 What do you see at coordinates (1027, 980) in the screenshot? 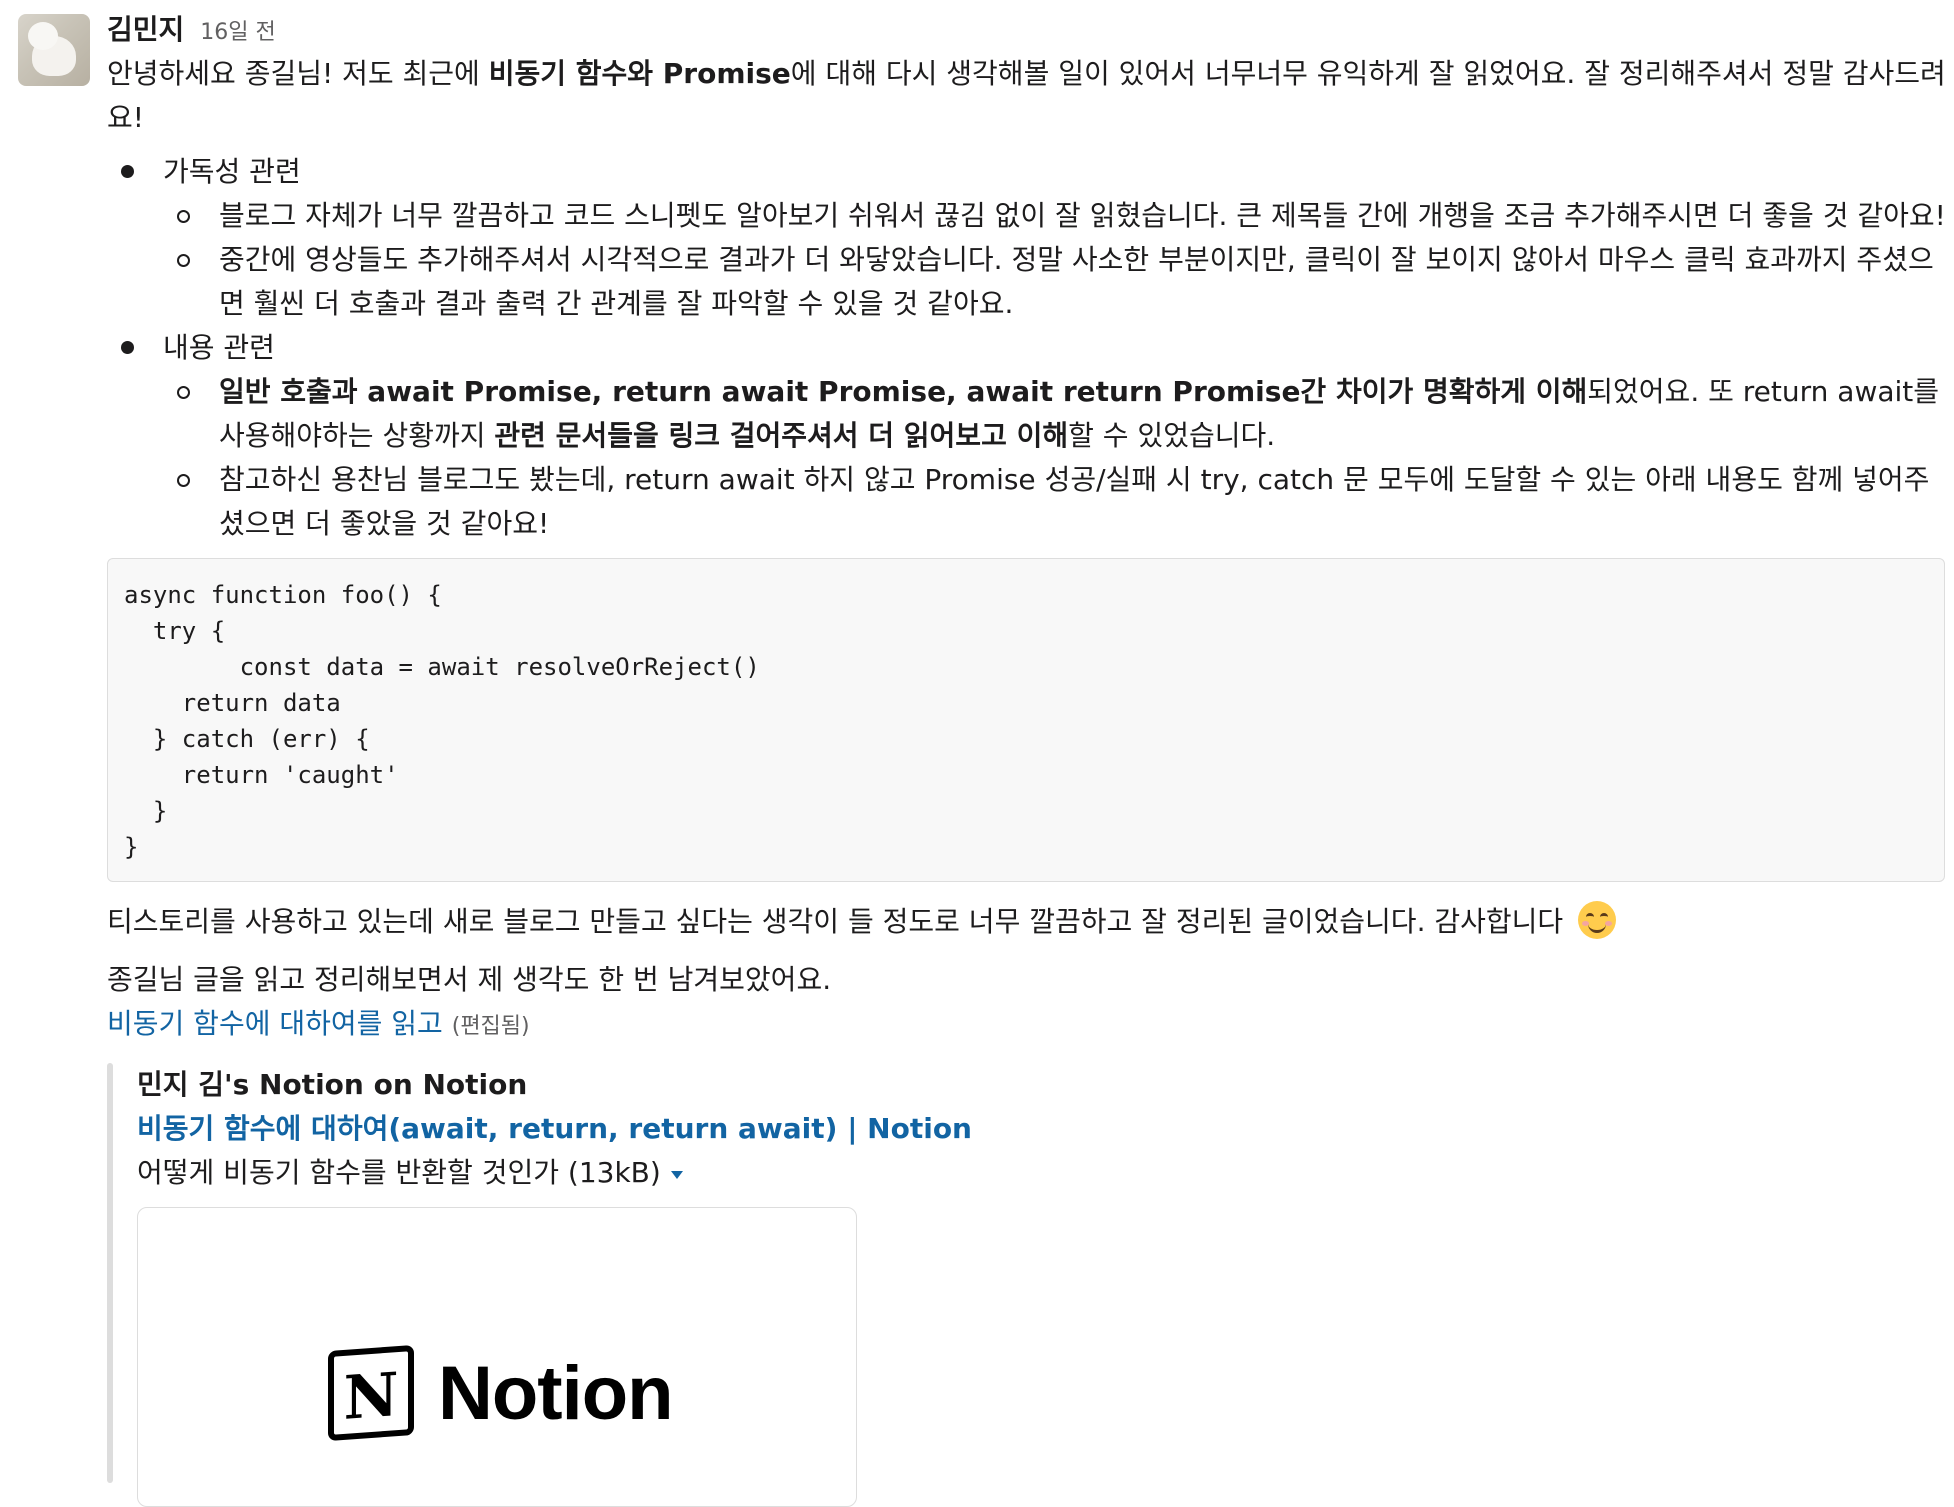
I see `followup-paragraph: 종길님 글을 읽고 정리해보면서 제 생각도 한 번 남겨보았어요.` at bounding box center [1027, 980].